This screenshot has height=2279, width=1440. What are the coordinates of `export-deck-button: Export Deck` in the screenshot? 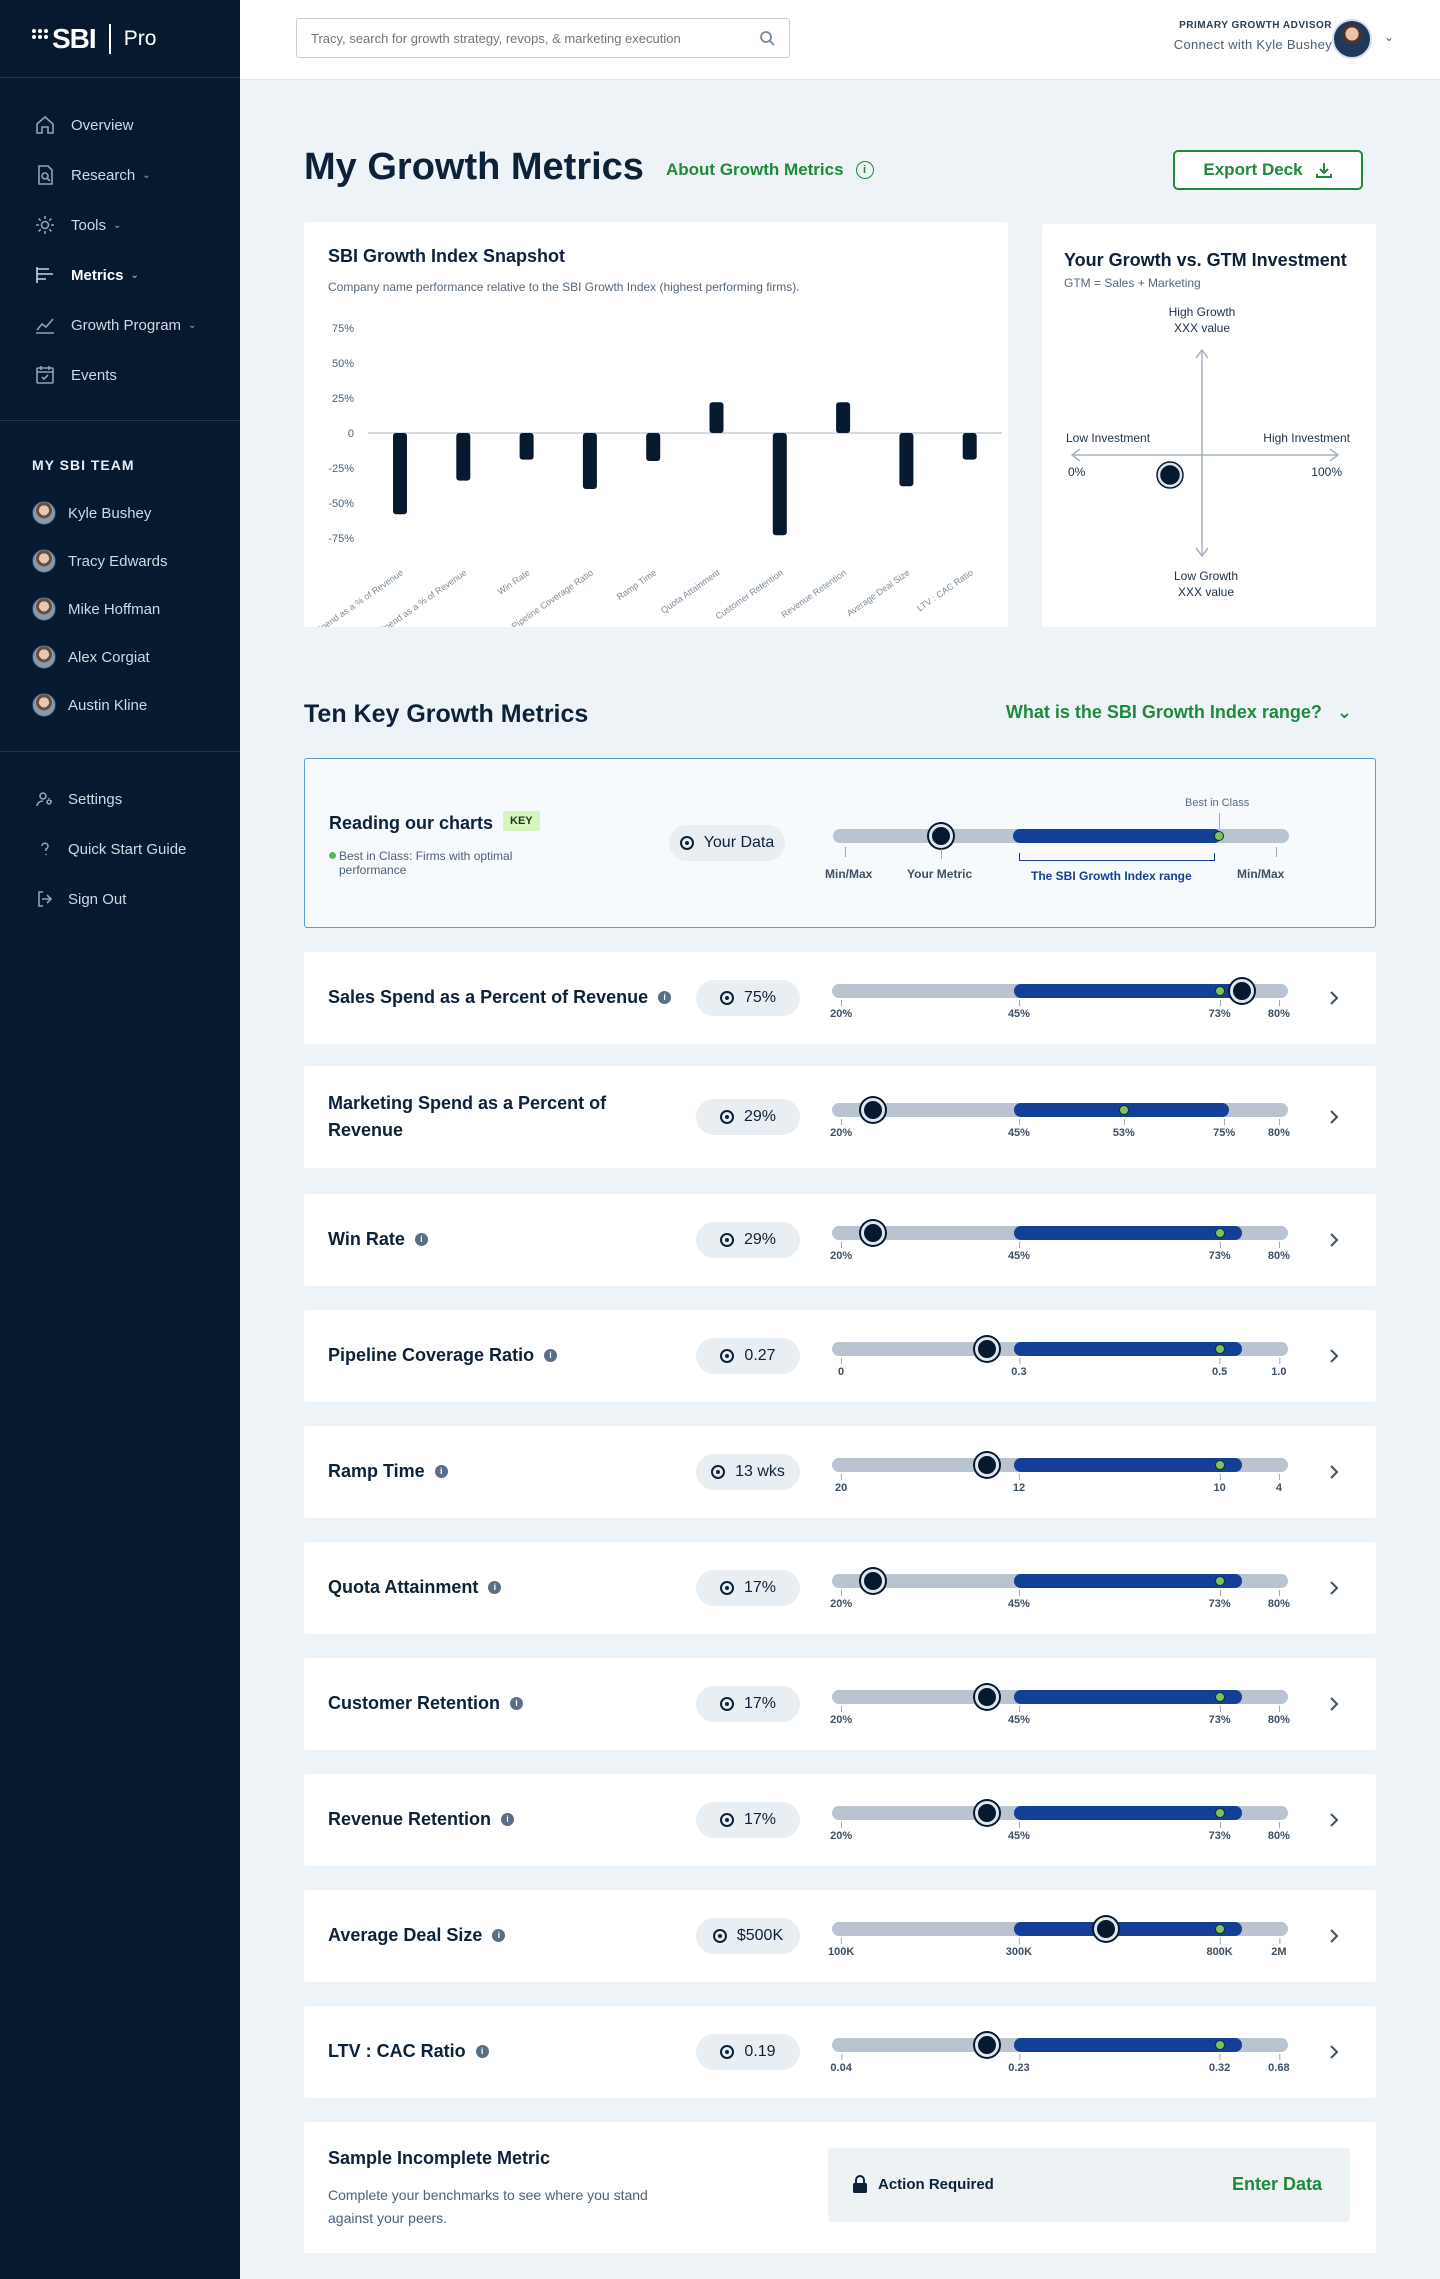 It's located at (1268, 170).